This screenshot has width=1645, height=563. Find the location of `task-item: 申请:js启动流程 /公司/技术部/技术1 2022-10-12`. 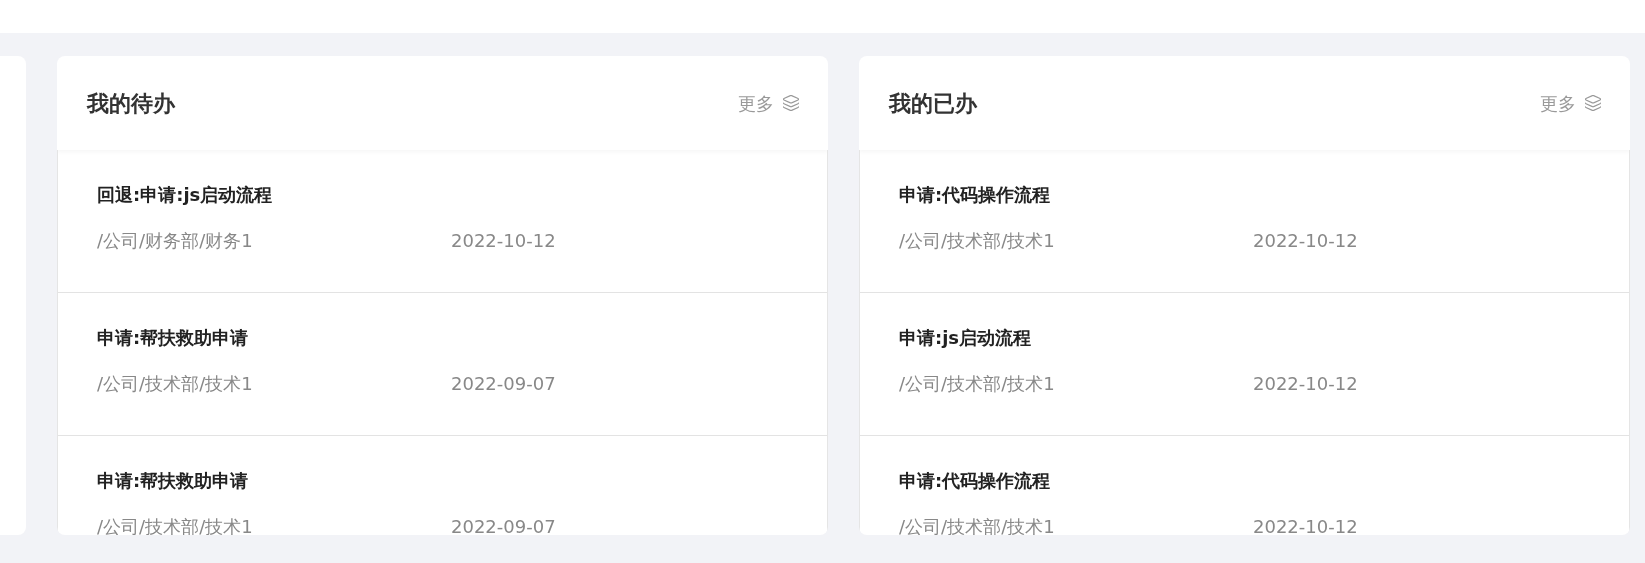

task-item: 申请:js启动流程 /公司/技术部/技术1 2022-10-12 is located at coordinates (1244, 364).